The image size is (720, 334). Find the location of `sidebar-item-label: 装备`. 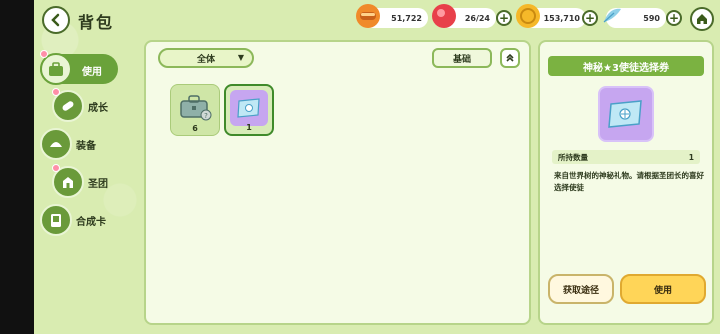

sidebar-item-label: 装备 is located at coordinates (86, 146).